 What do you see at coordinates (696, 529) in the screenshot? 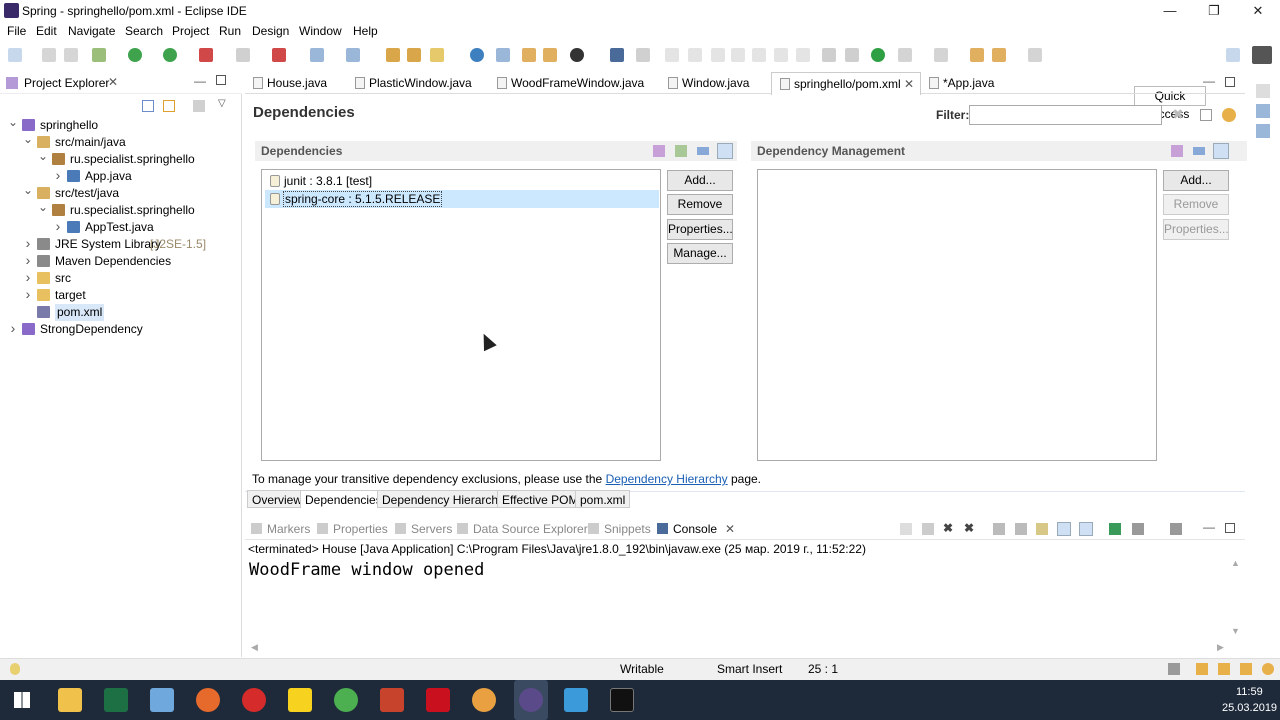
I see `tab-console: Console✕` at bounding box center [696, 529].